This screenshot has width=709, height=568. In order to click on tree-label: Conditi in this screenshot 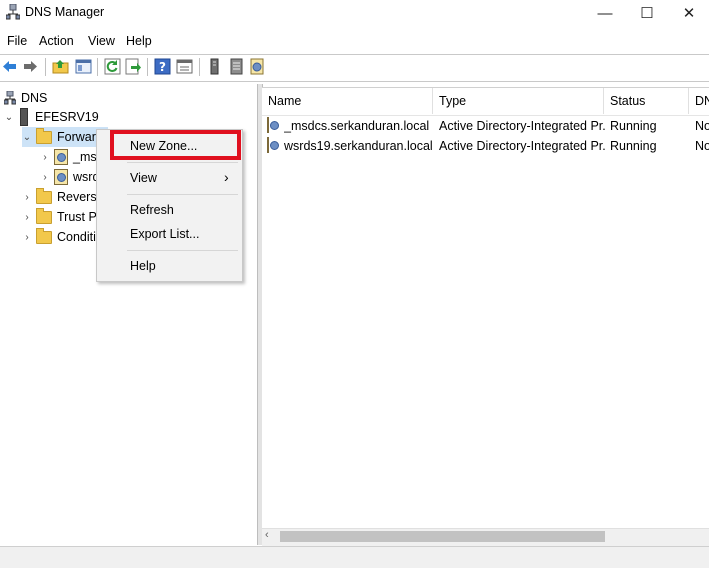, I will do `click(76, 237)`.